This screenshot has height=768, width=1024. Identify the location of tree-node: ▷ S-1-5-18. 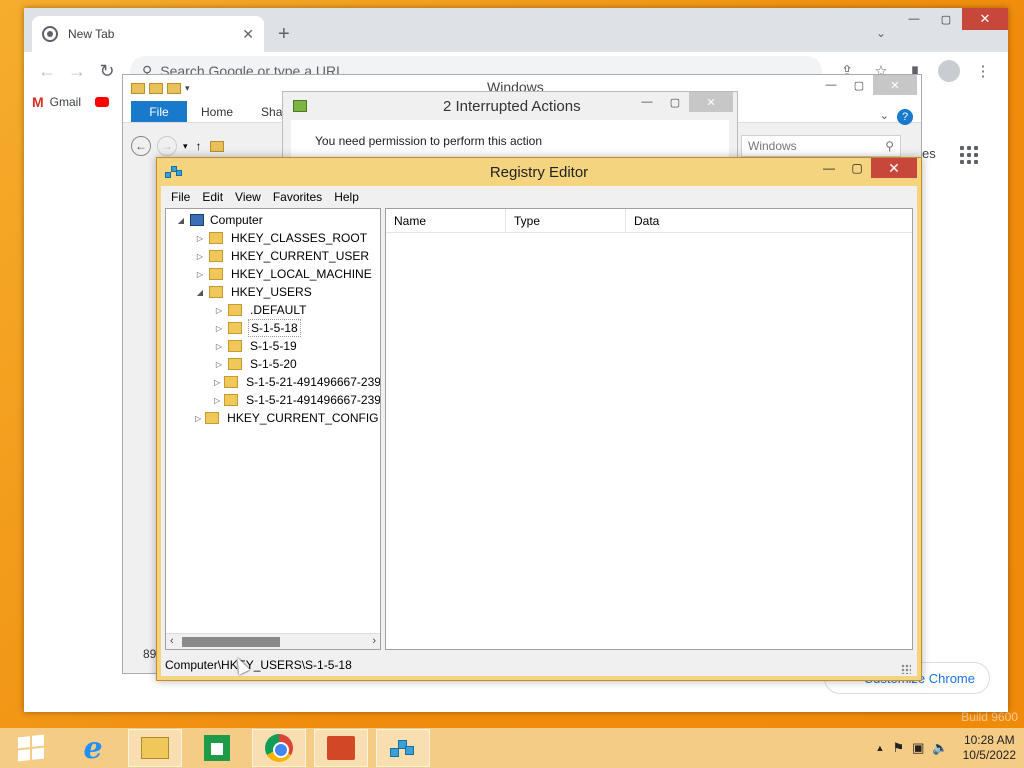
(273, 328).